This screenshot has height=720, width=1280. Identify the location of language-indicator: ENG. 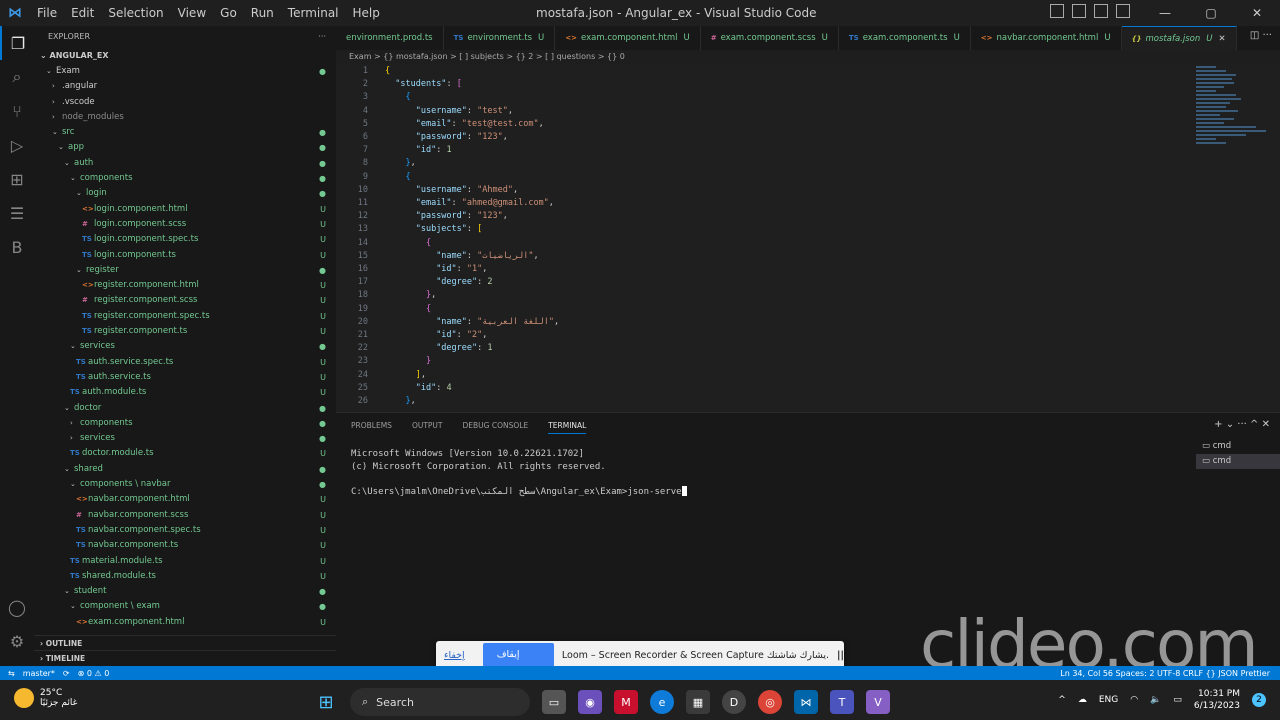
(1108, 700).